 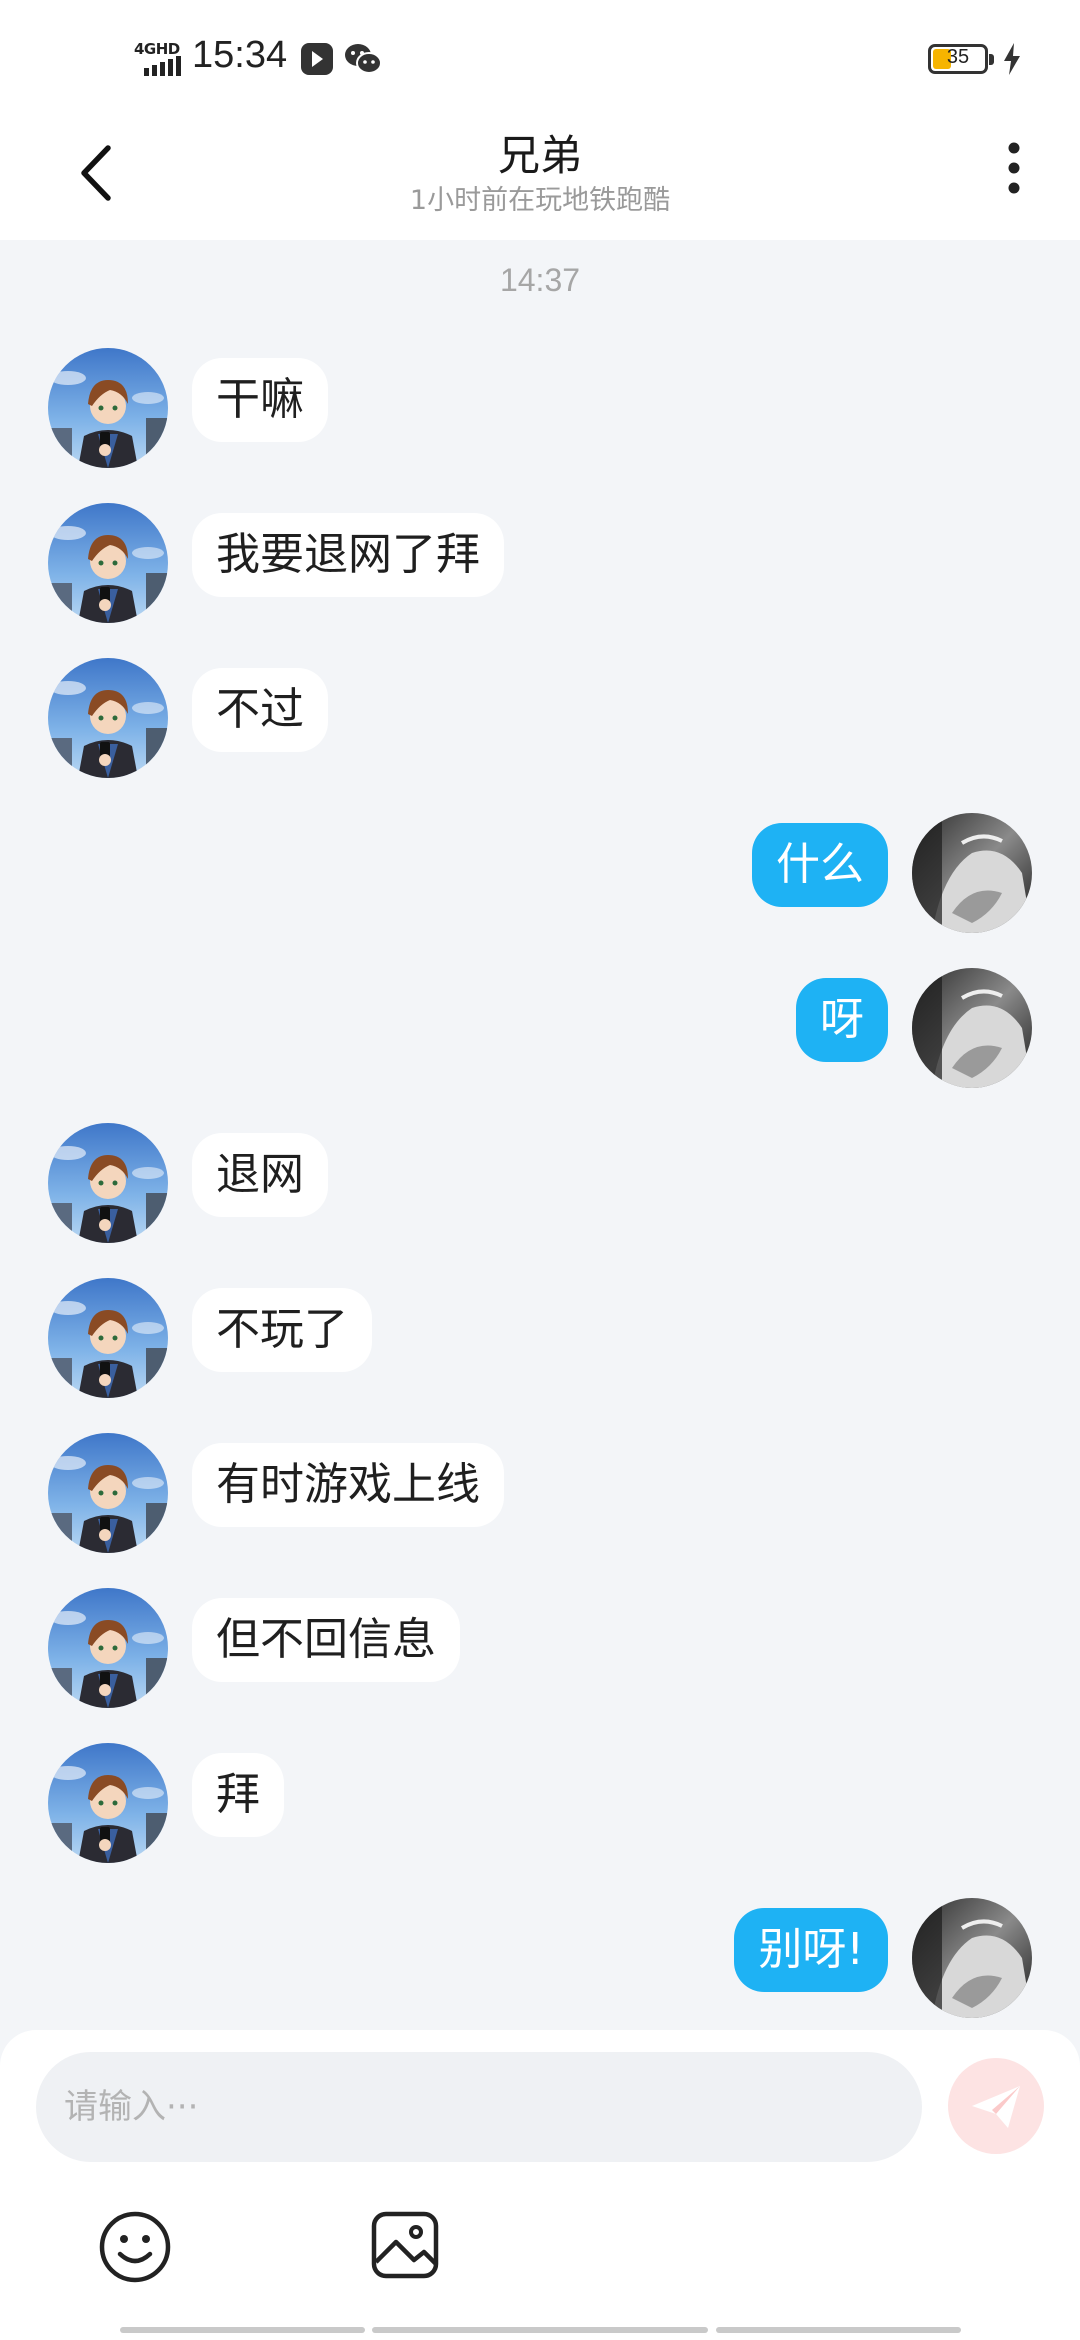 I want to click on app-icon, so click(x=317, y=61).